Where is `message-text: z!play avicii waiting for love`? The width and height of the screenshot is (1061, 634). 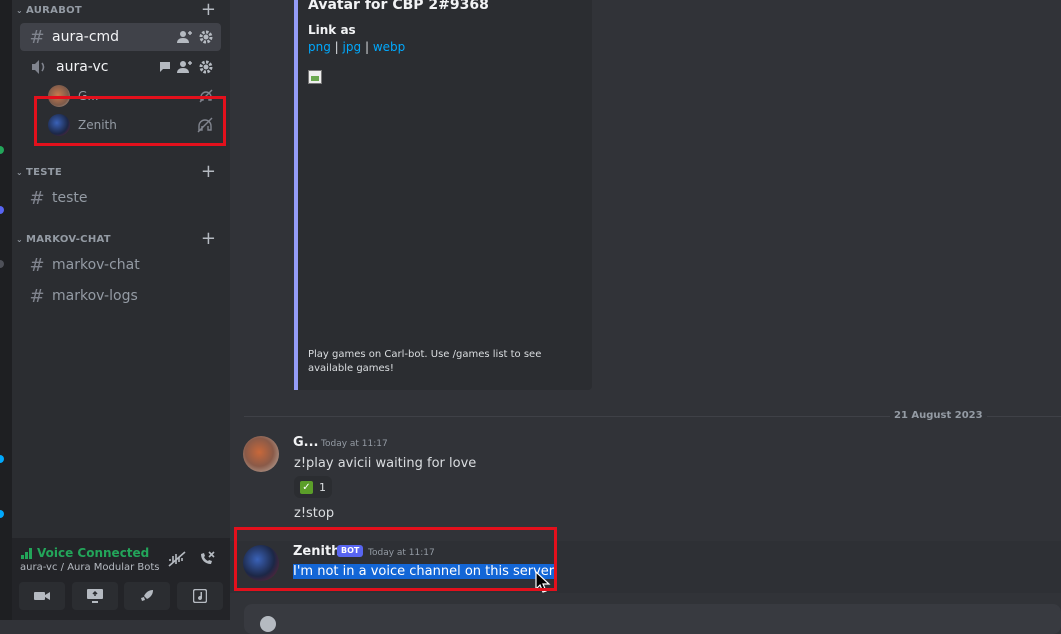
message-text: z!play avicii waiting for love is located at coordinates (385, 463).